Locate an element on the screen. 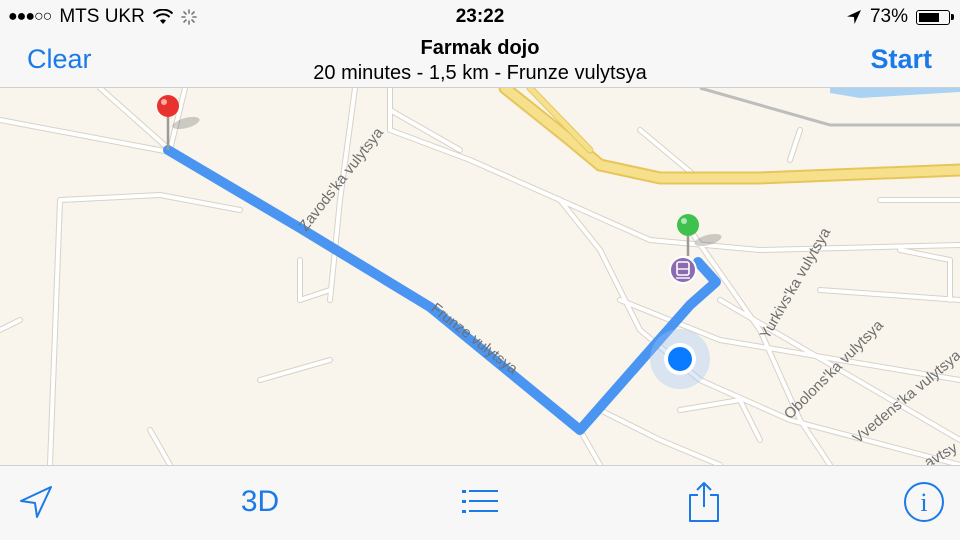 This screenshot has height=540, width=960. water-area is located at coordinates (895, 93).